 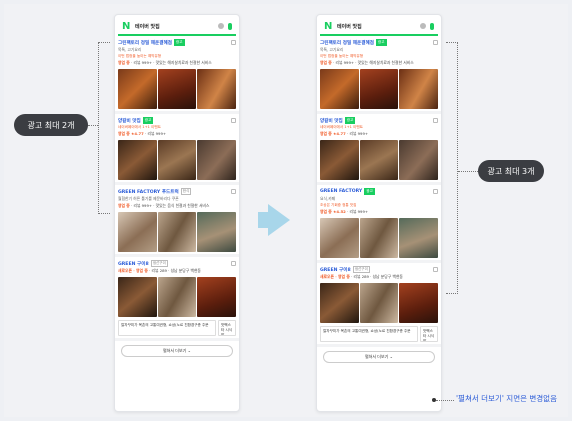 I want to click on listing-meta: 영업 중 ★4.77 · 리뷰 999+, so click(x=344, y=133).